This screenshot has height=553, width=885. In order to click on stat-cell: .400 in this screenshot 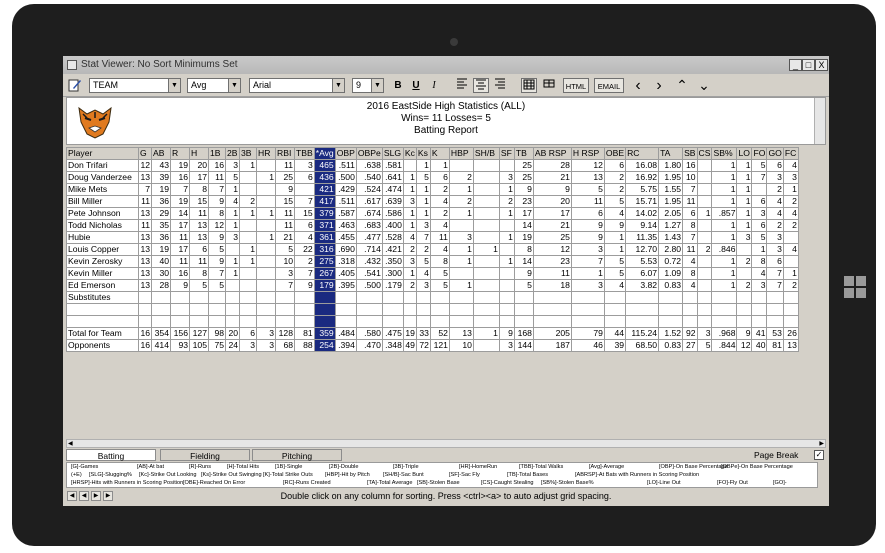, I will do `click(392, 225)`.